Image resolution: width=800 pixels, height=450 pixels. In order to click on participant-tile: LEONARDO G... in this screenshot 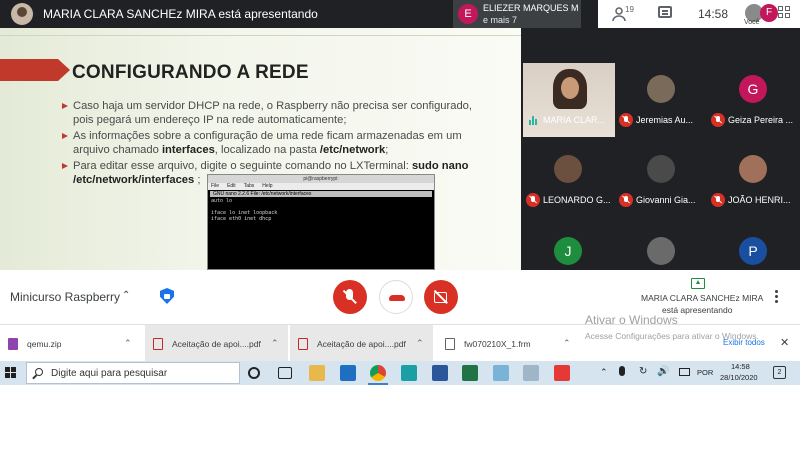, I will do `click(569, 180)`.